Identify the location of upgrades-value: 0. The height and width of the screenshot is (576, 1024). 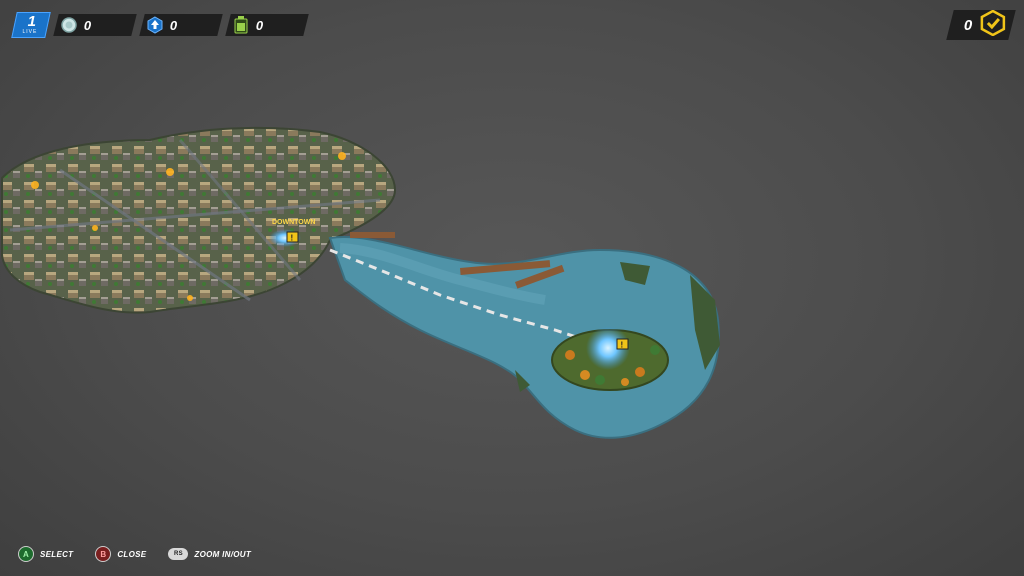
(174, 25).